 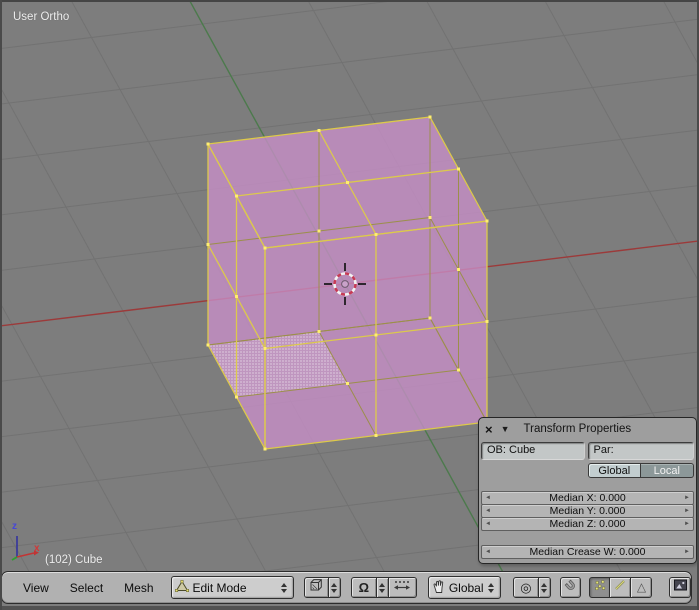 What do you see at coordinates (382, 587) in the screenshot?
I see `pivot-stepper` at bounding box center [382, 587].